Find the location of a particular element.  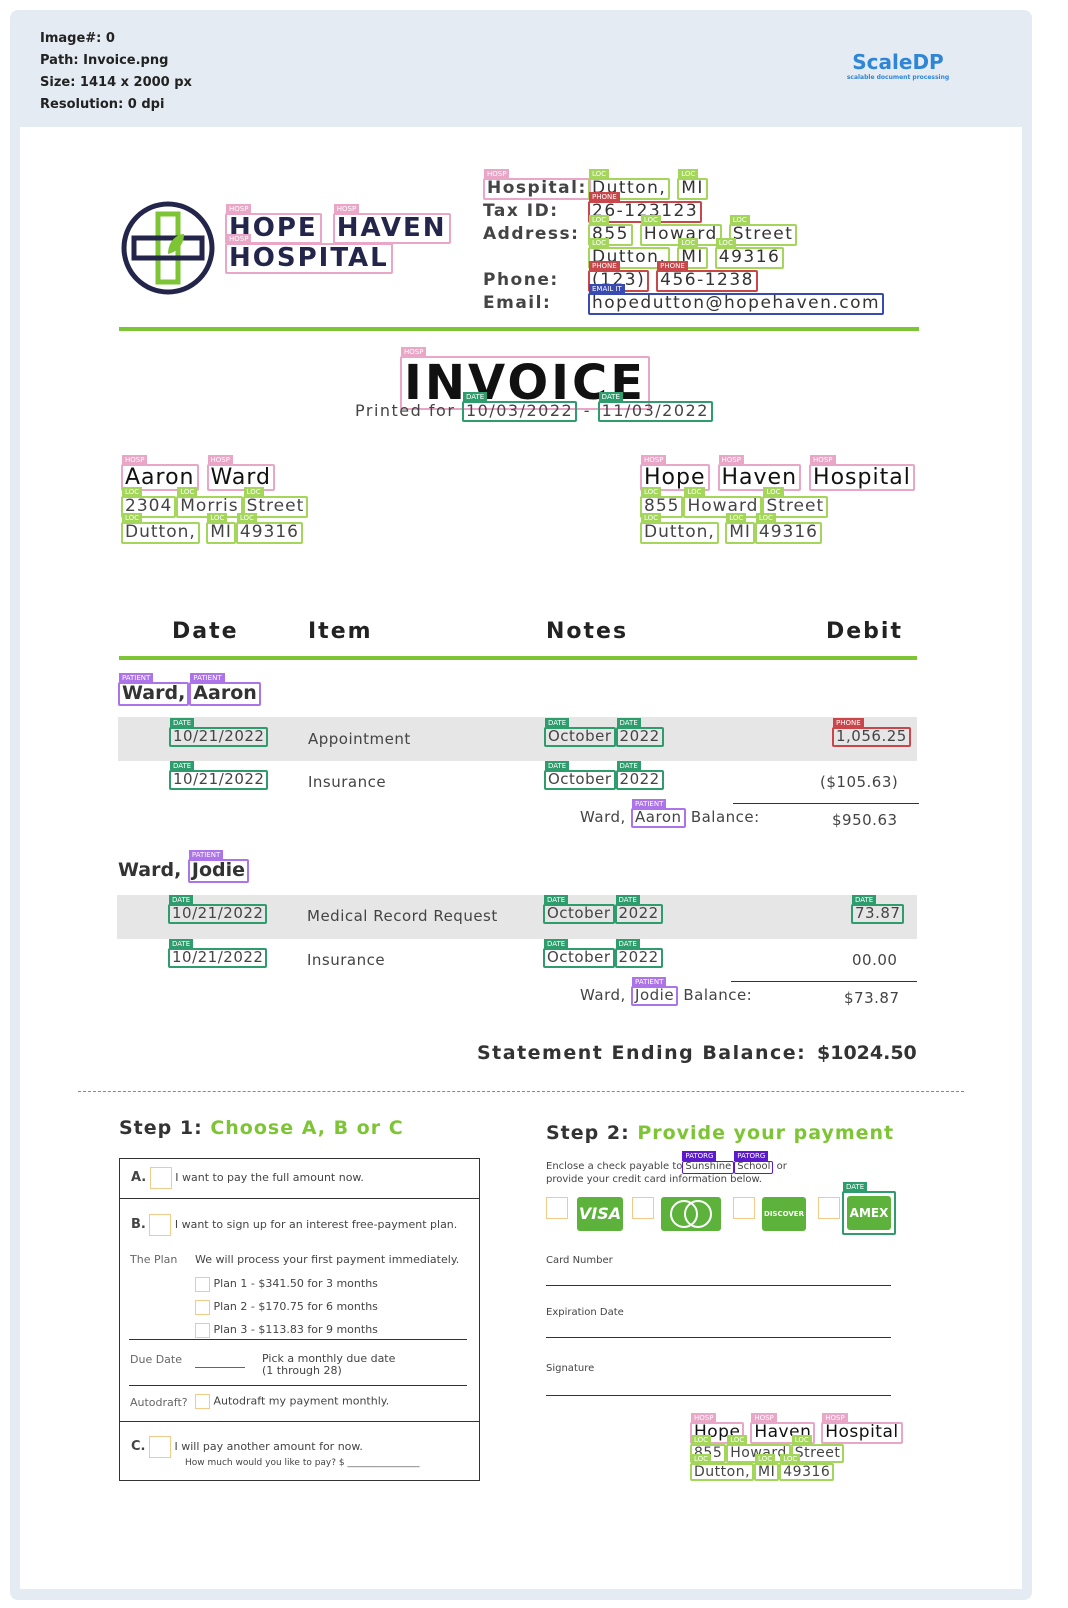

amex-logo: AMEX is located at coordinates (869, 1213).